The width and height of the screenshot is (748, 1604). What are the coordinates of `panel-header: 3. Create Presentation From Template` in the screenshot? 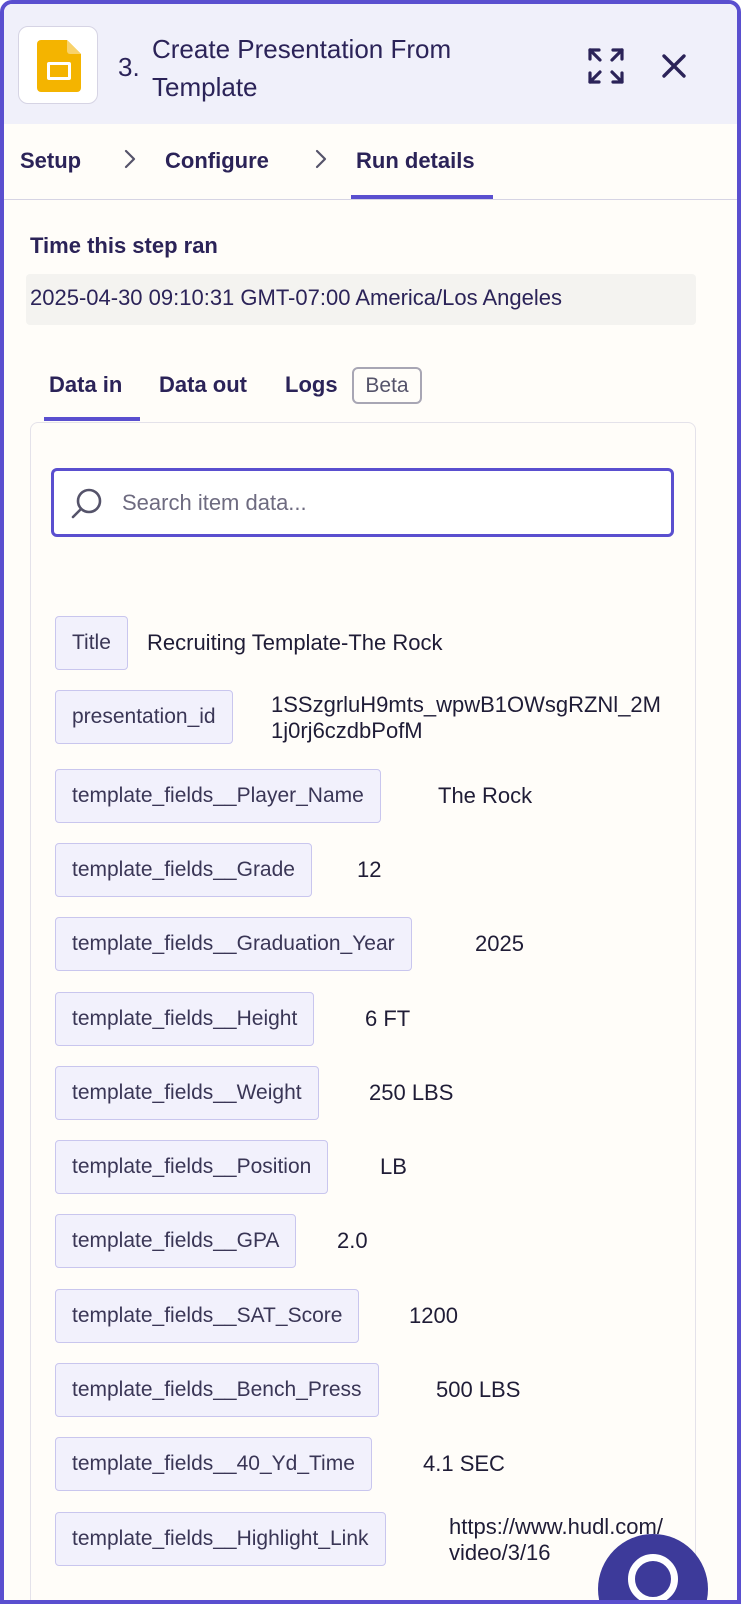 It's located at (370, 64).